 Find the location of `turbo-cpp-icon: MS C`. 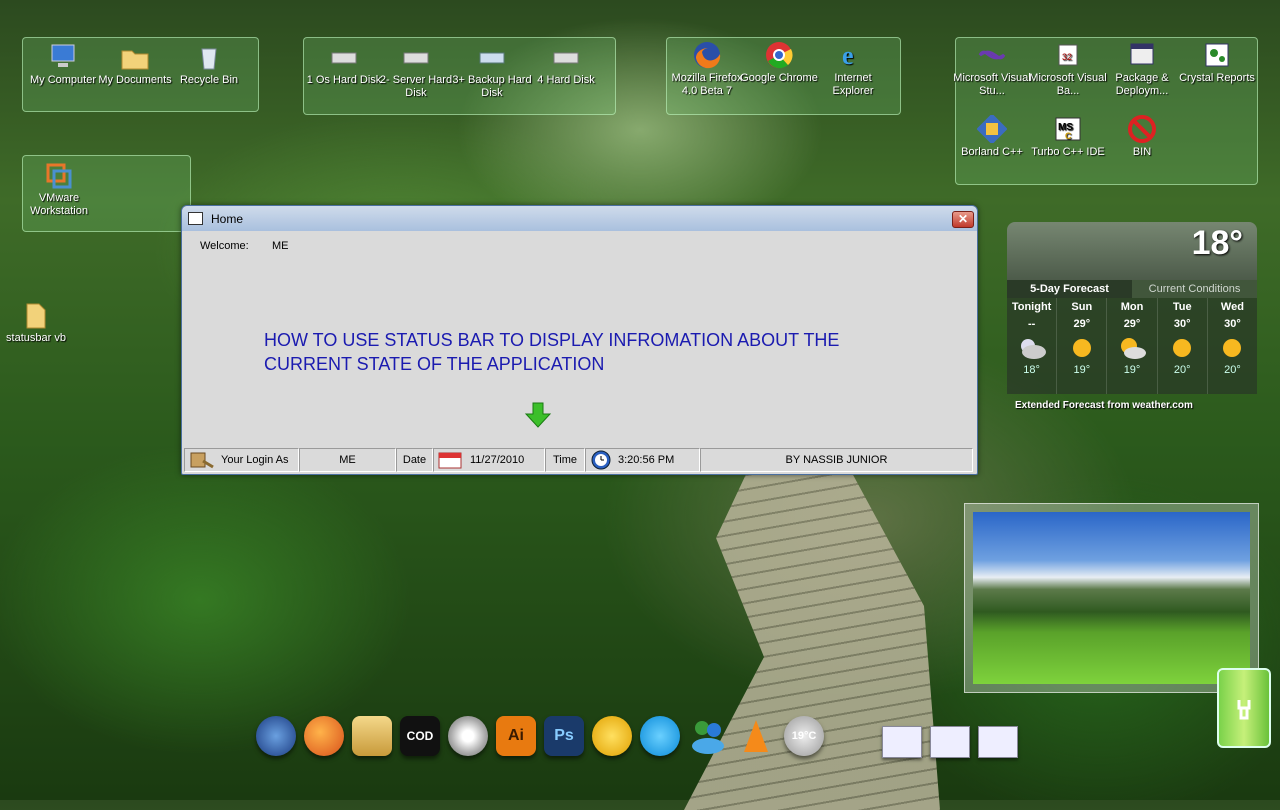

turbo-cpp-icon: MS C is located at coordinates (1068, 129).